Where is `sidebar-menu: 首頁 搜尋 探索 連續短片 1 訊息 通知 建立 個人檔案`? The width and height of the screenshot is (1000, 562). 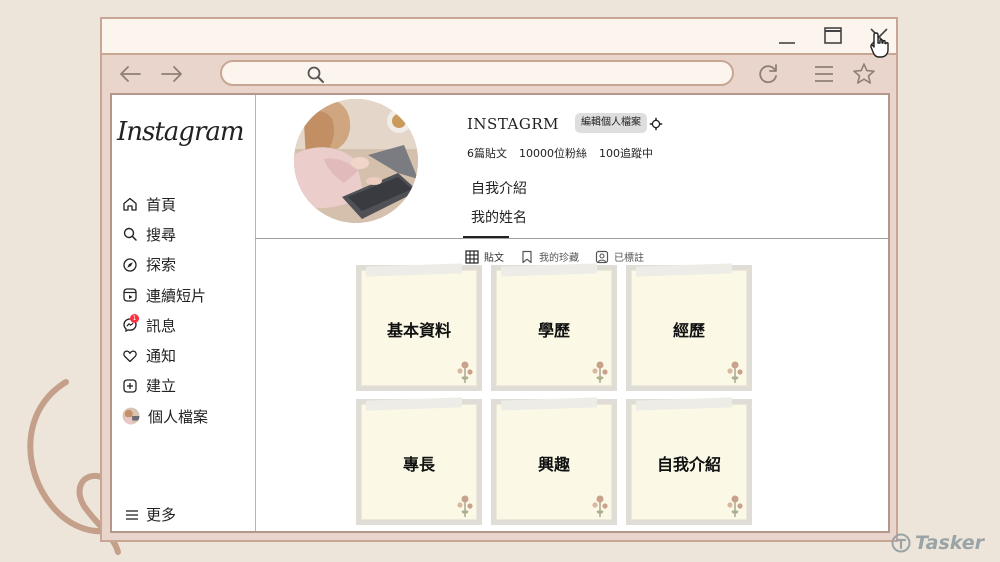
sidebar-menu: 首頁 搜尋 探索 連續短片 1 訊息 通知 建立 個人檔案 is located at coordinates (165, 310).